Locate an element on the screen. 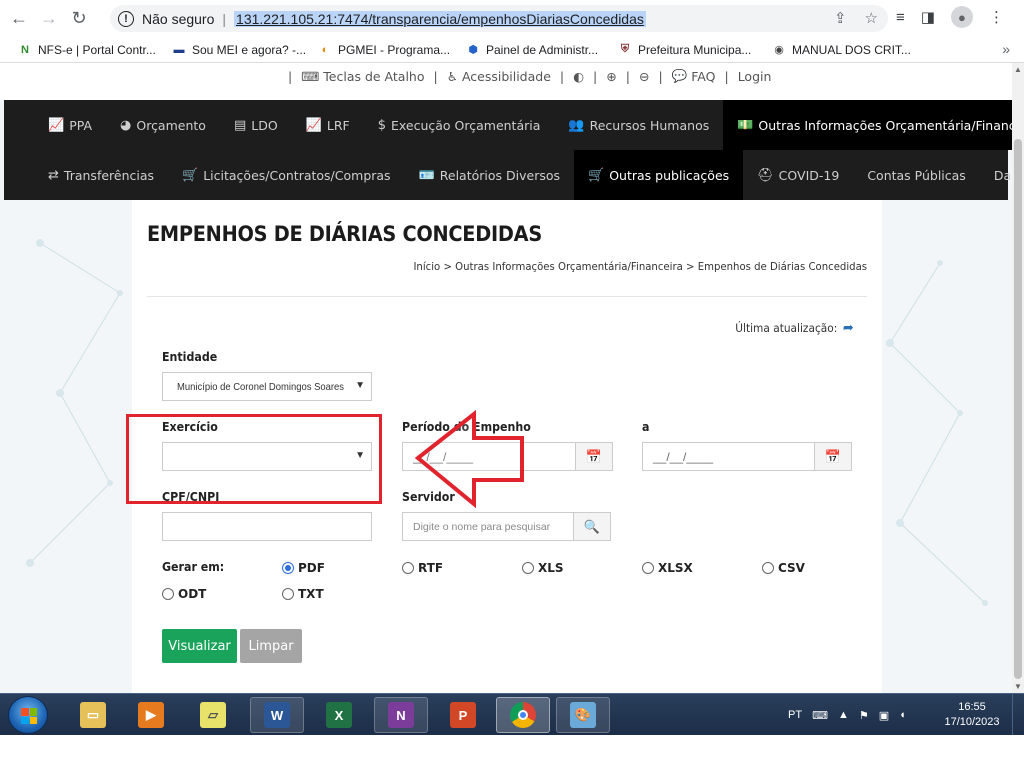  taskbar-explorer: ▭ is located at coordinates (93, 715).